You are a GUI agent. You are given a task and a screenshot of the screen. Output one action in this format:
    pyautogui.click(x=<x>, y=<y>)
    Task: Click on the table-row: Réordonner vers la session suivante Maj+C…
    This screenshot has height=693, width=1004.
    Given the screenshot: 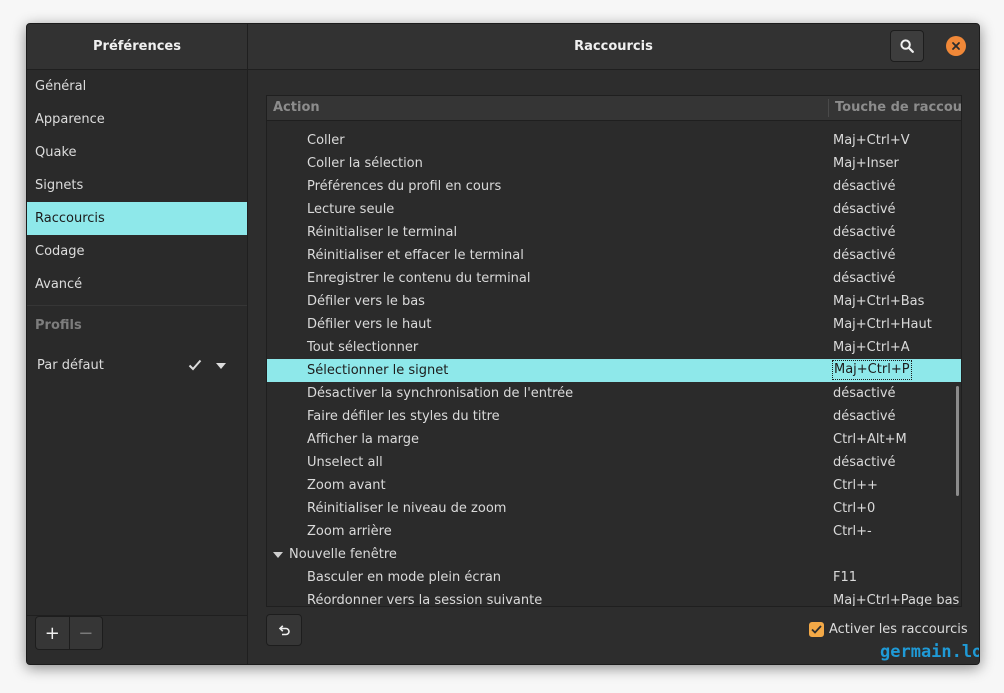 What is the action you would take?
    pyautogui.click(x=614, y=597)
    